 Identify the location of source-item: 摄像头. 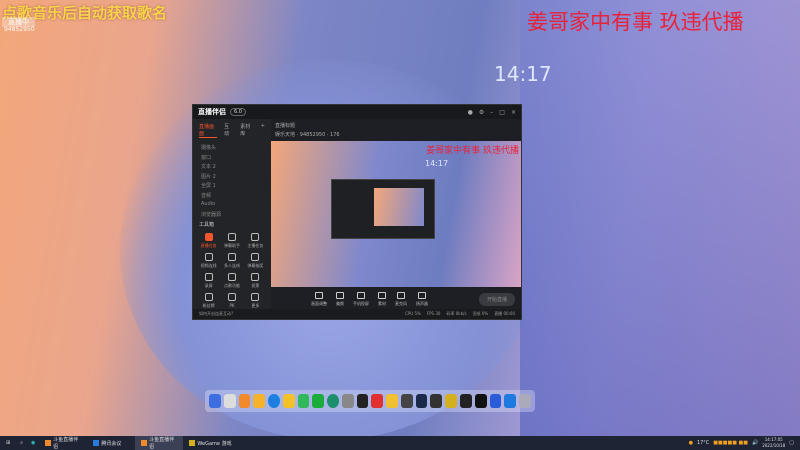
(232, 147).